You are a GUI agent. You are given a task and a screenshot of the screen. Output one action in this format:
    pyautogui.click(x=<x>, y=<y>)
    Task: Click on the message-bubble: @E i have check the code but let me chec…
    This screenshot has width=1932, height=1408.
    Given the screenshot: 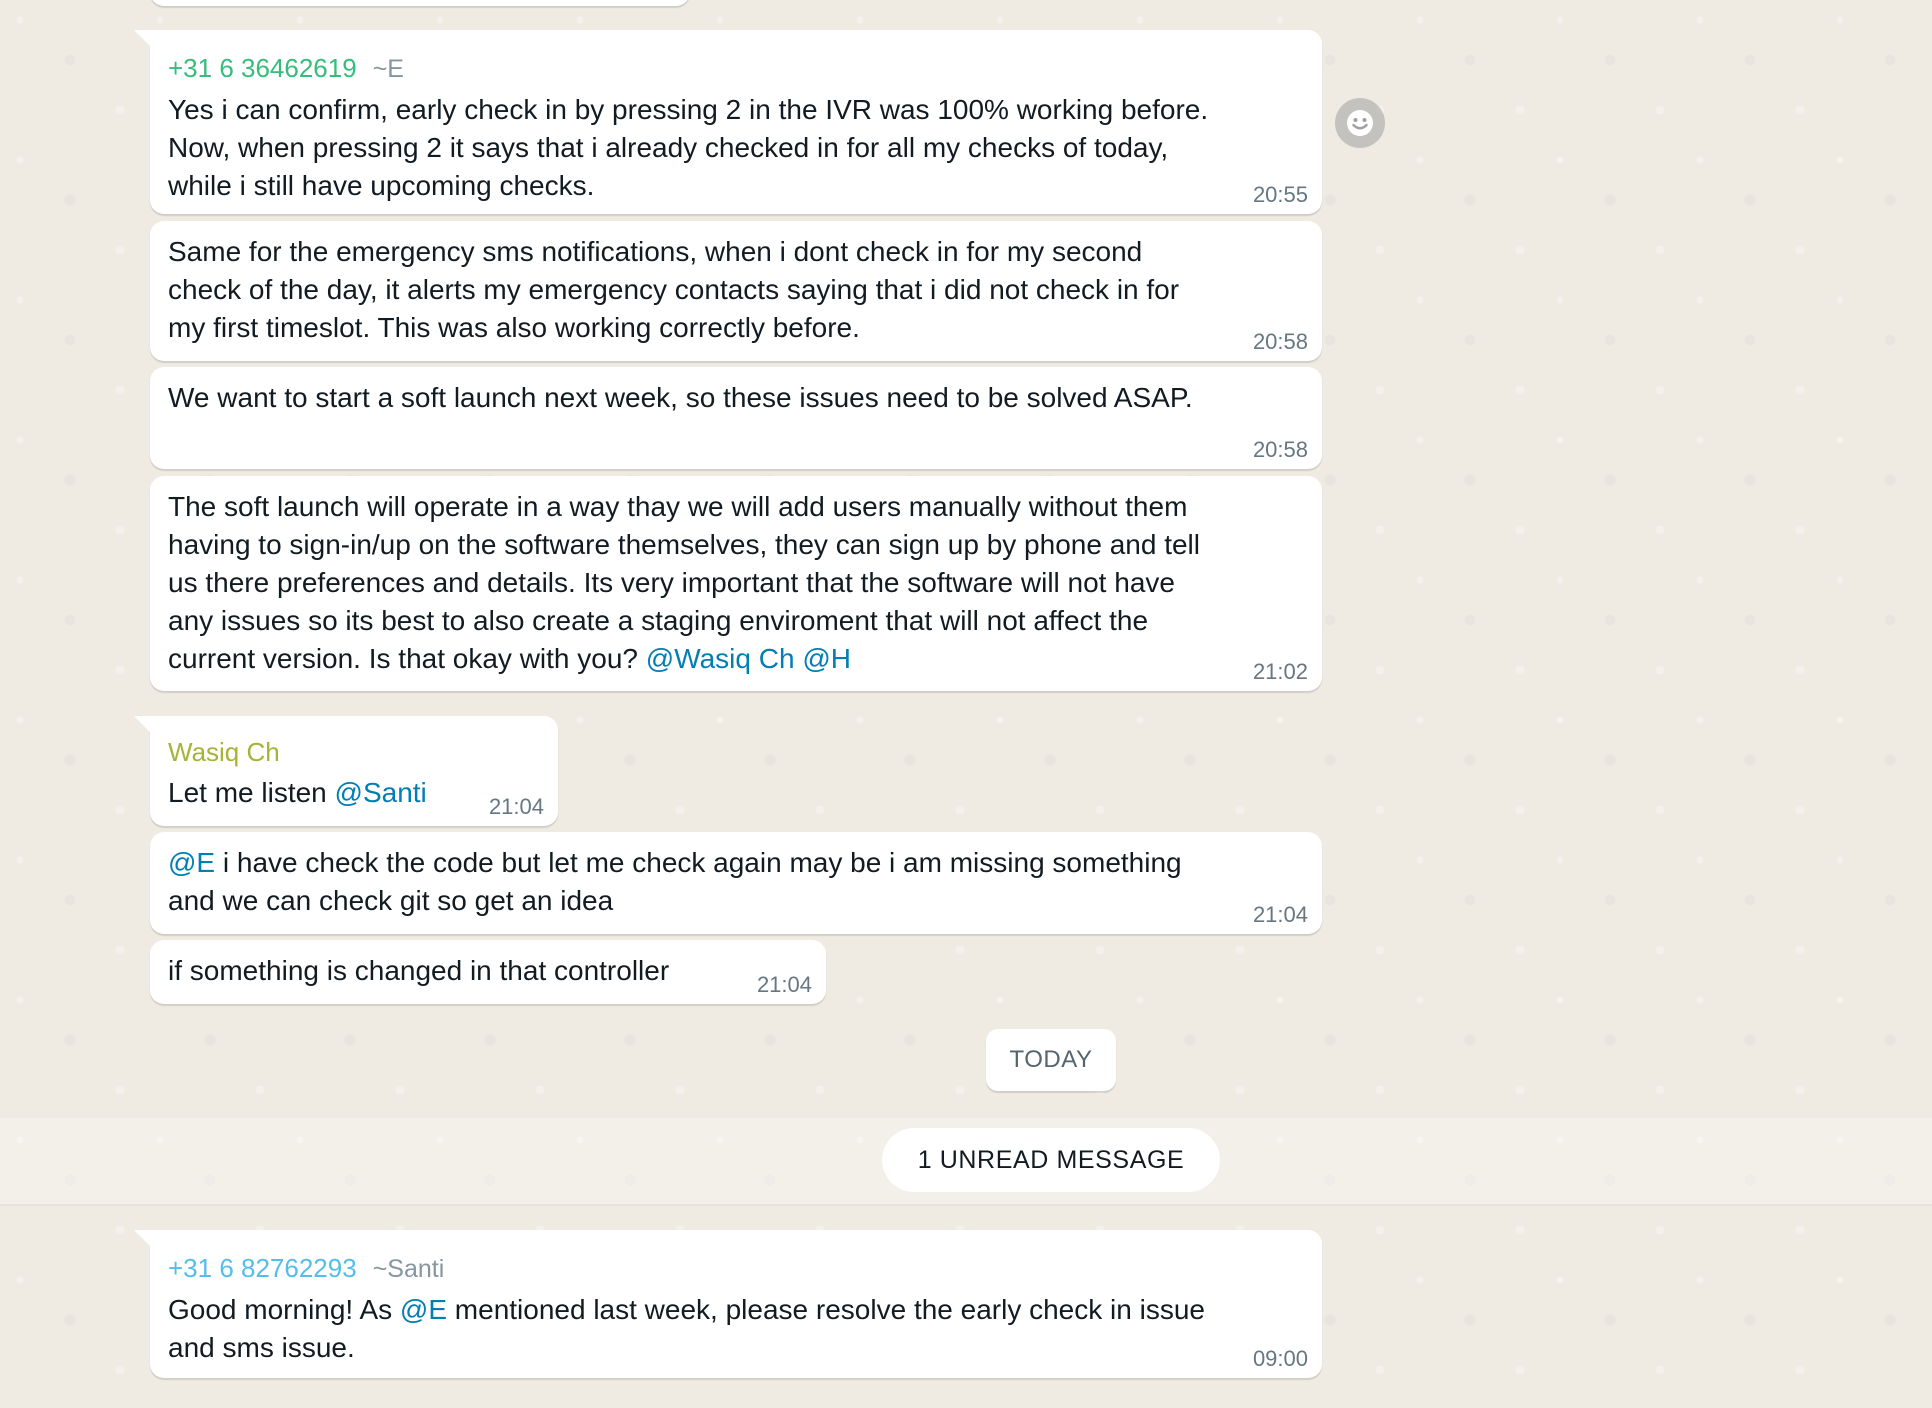 What is the action you would take?
    pyautogui.click(x=736, y=883)
    